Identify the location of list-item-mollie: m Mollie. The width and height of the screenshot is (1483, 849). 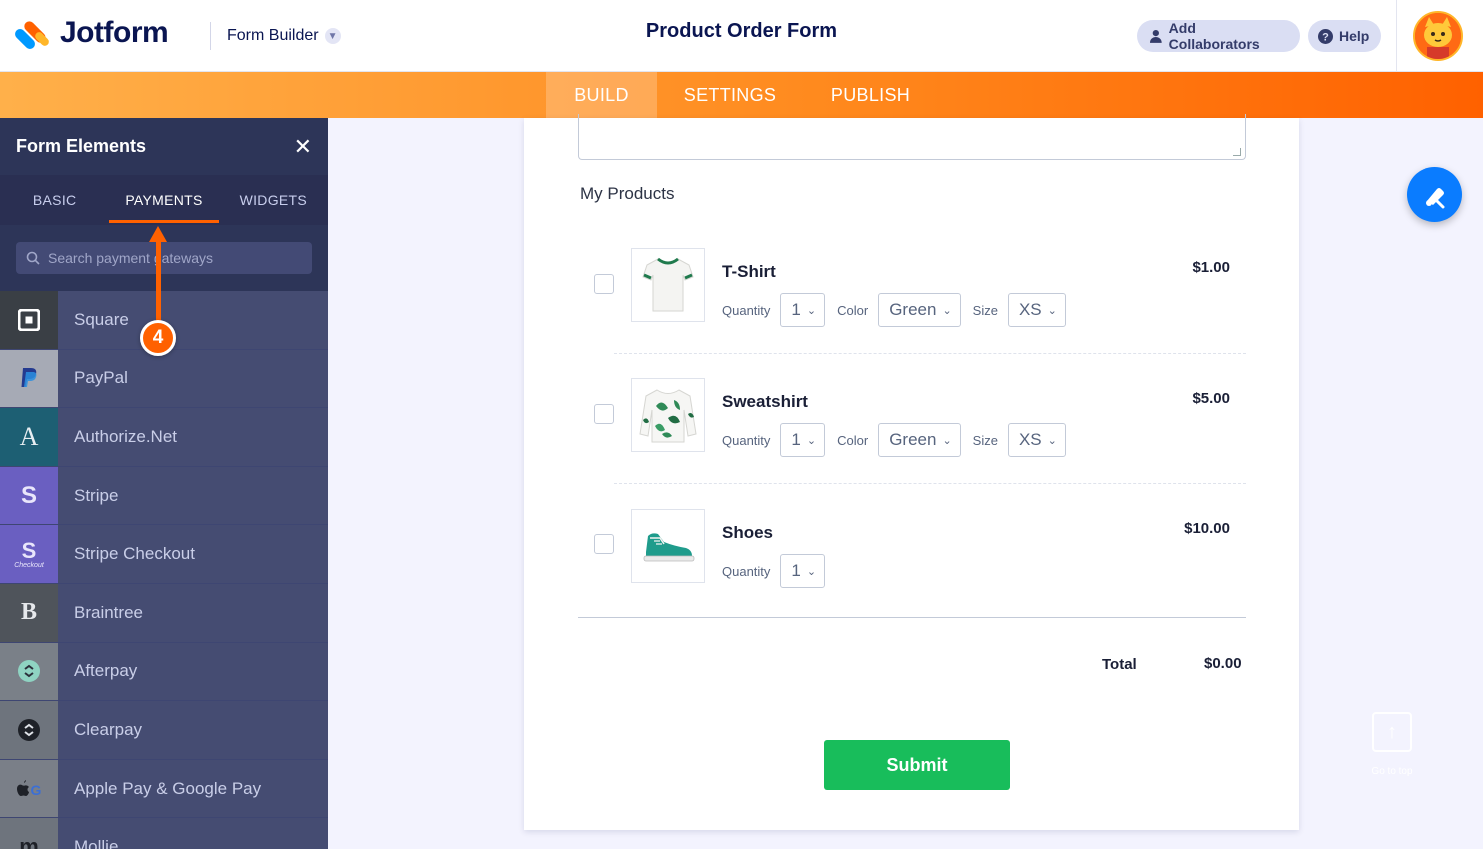
(164, 833).